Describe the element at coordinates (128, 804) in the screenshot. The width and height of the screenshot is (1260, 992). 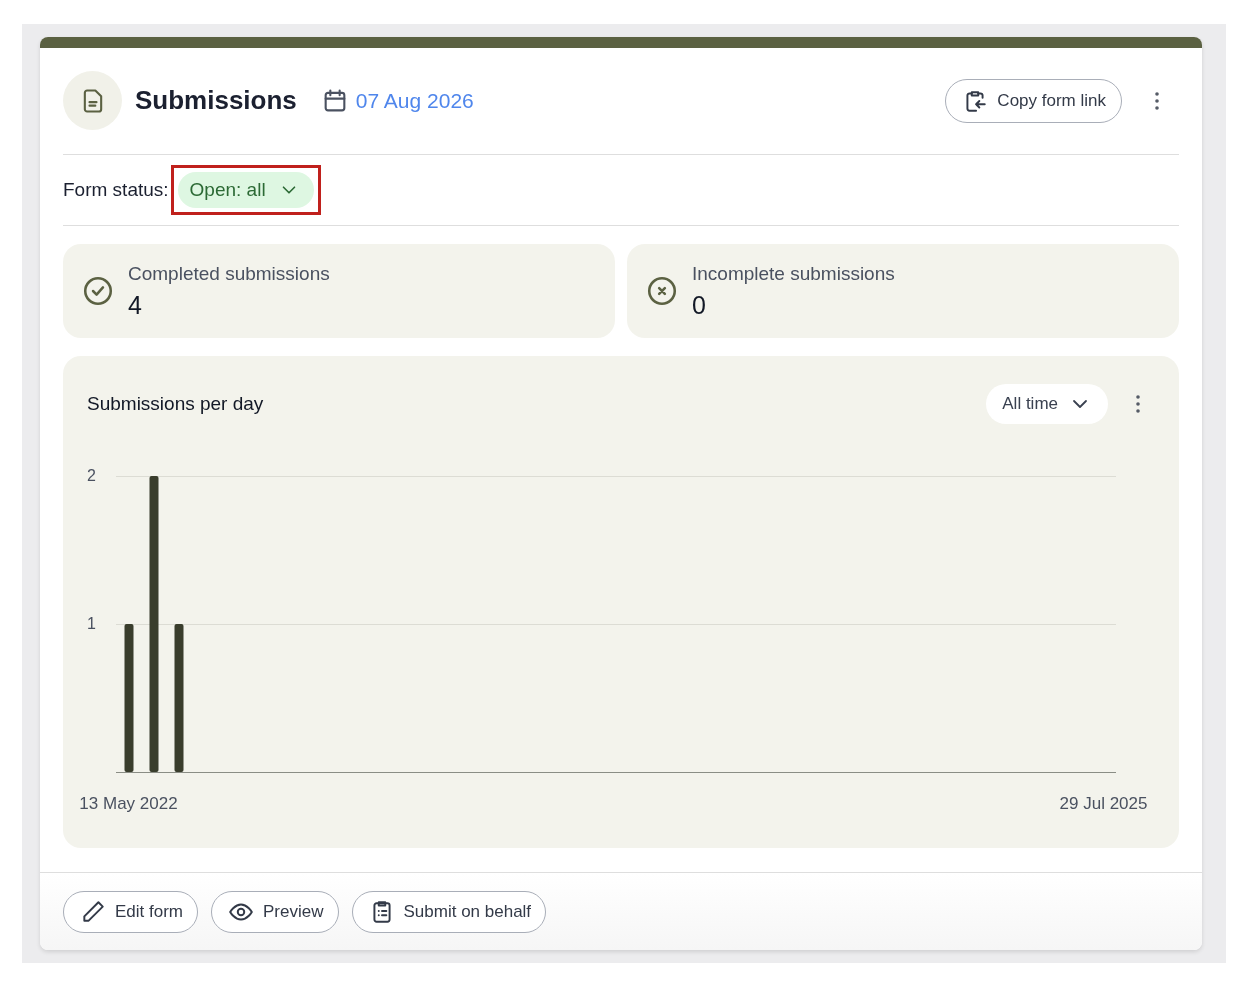
I see `x-axis-label: 13 May 2022` at that location.